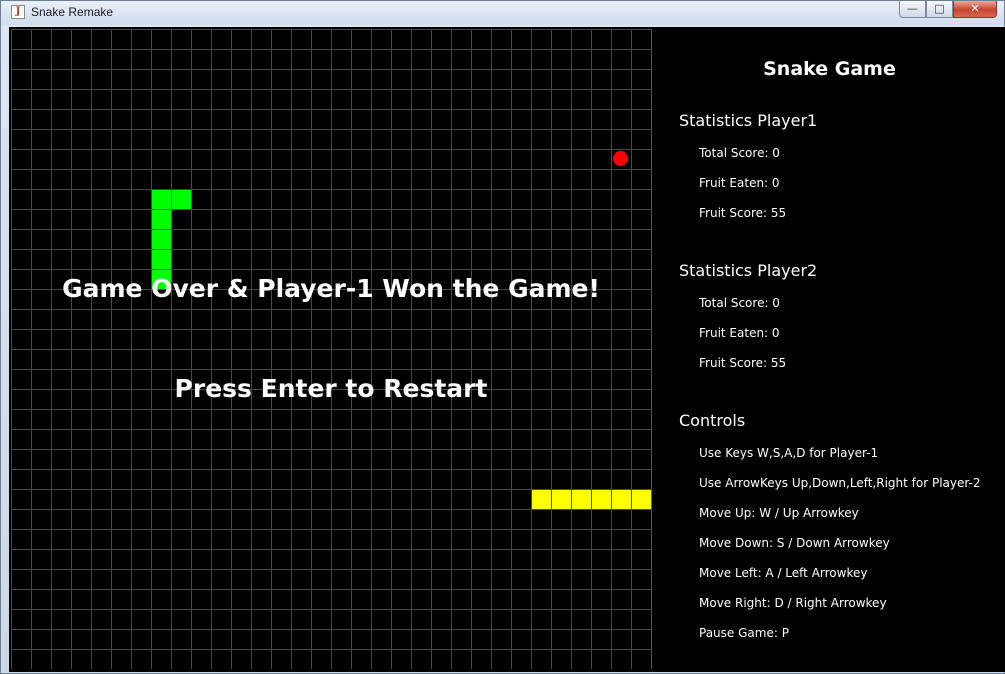 This screenshot has width=1005, height=674. I want to click on control-line: Pause Game: P, so click(744, 633).